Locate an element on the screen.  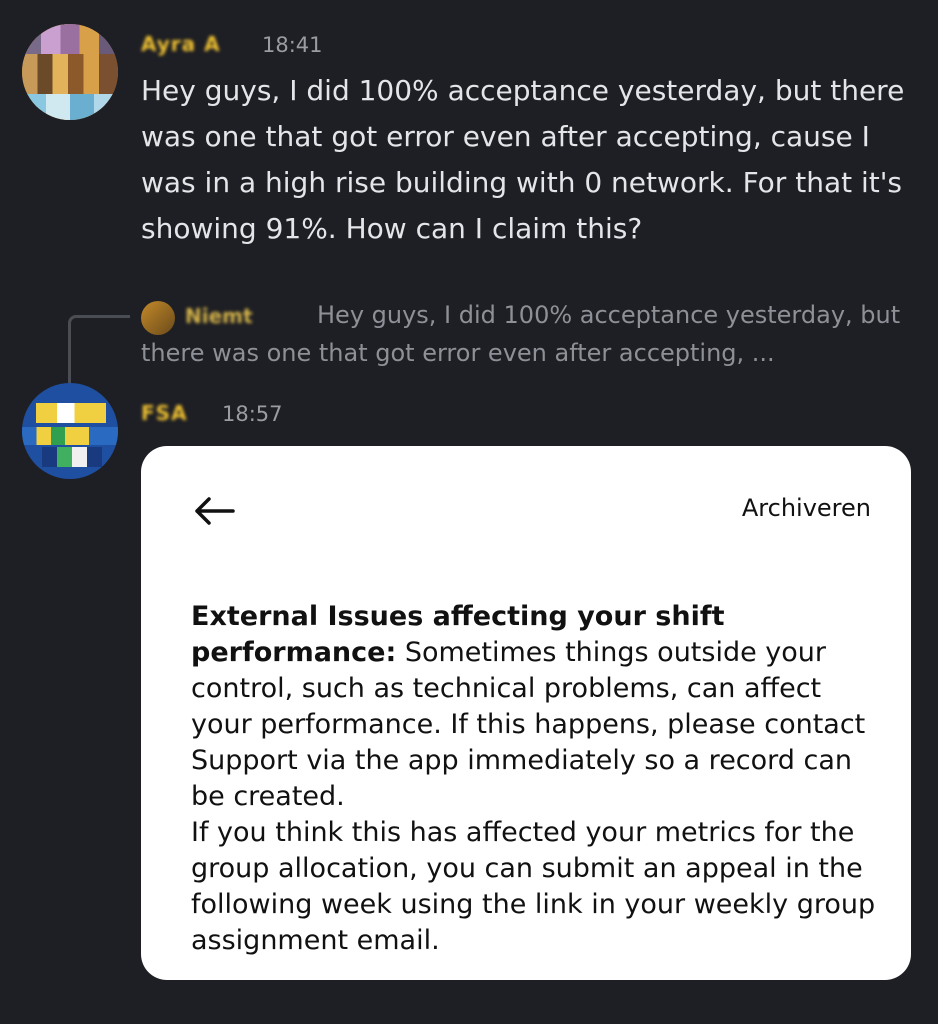
archive-button: Archiveren is located at coordinates (806, 508).